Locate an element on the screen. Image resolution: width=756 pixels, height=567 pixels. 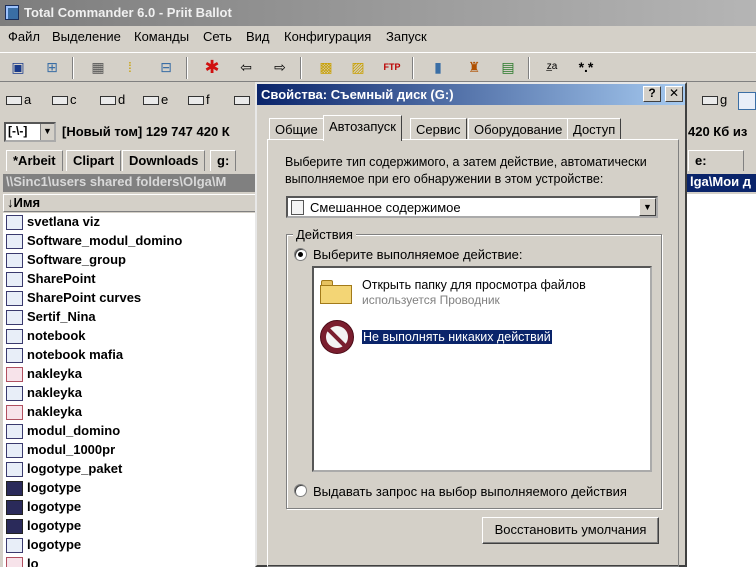
tab-sharing: Доступ is located at coordinates (594, 129).